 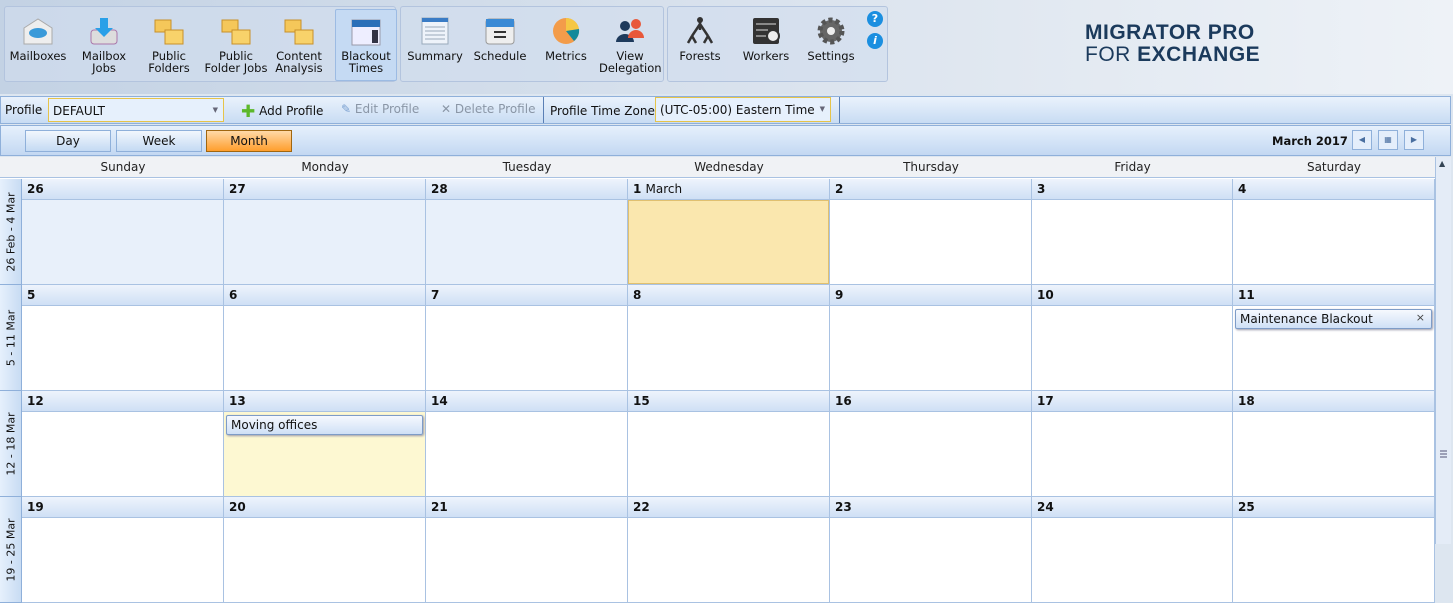 What do you see at coordinates (1334, 232) in the screenshot?
I see `day-cell: 4` at bounding box center [1334, 232].